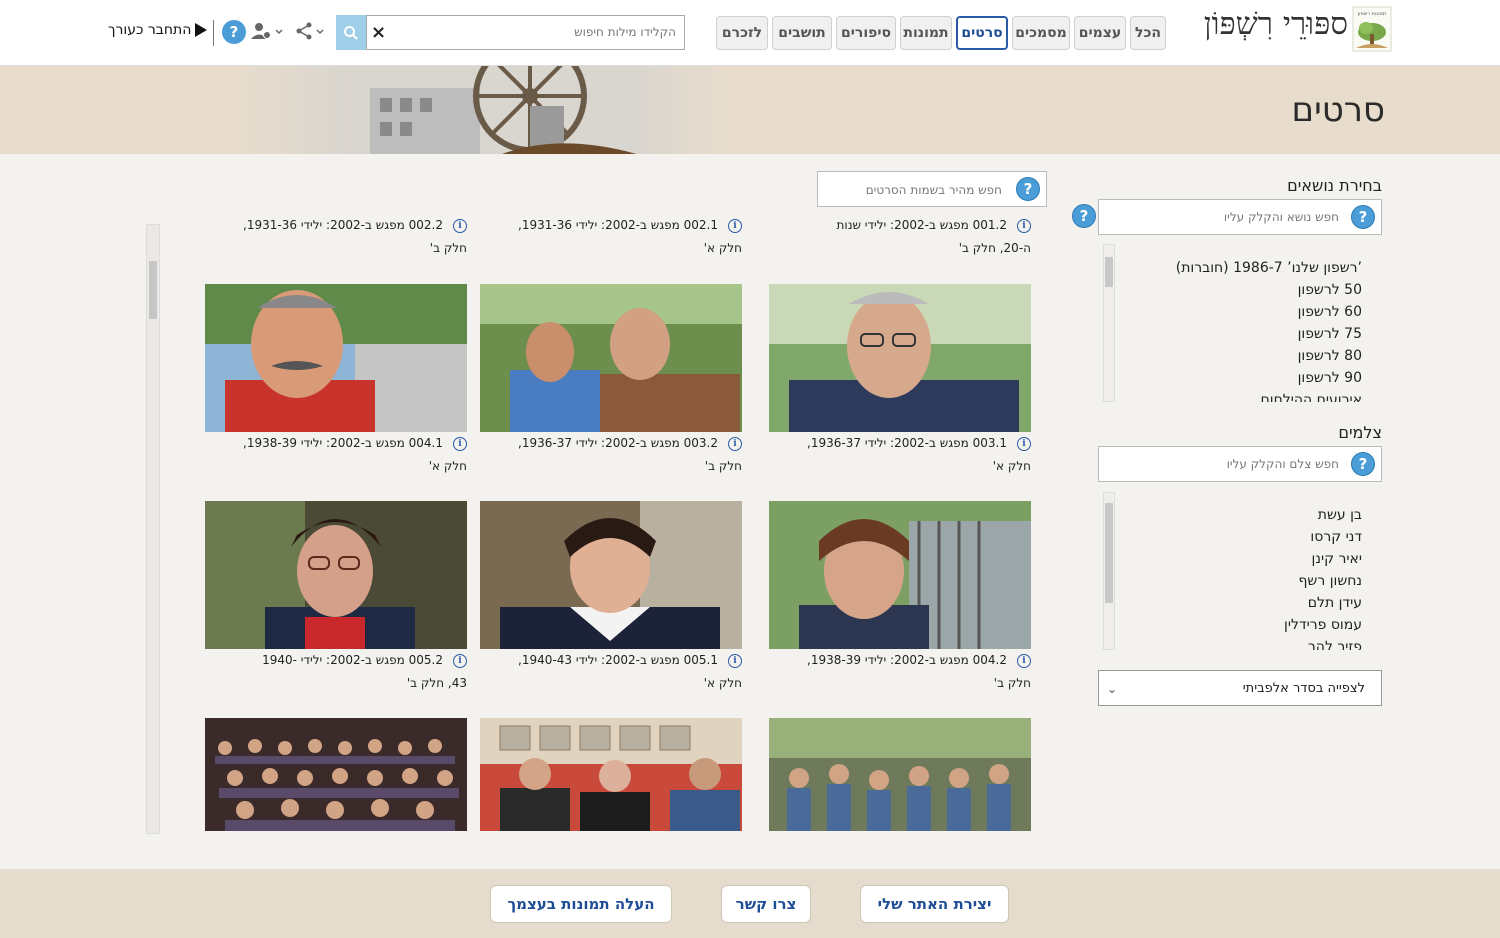 The height and width of the screenshot is (938, 1500). I want to click on list-item: 75 לרשפון, so click(1237, 334).